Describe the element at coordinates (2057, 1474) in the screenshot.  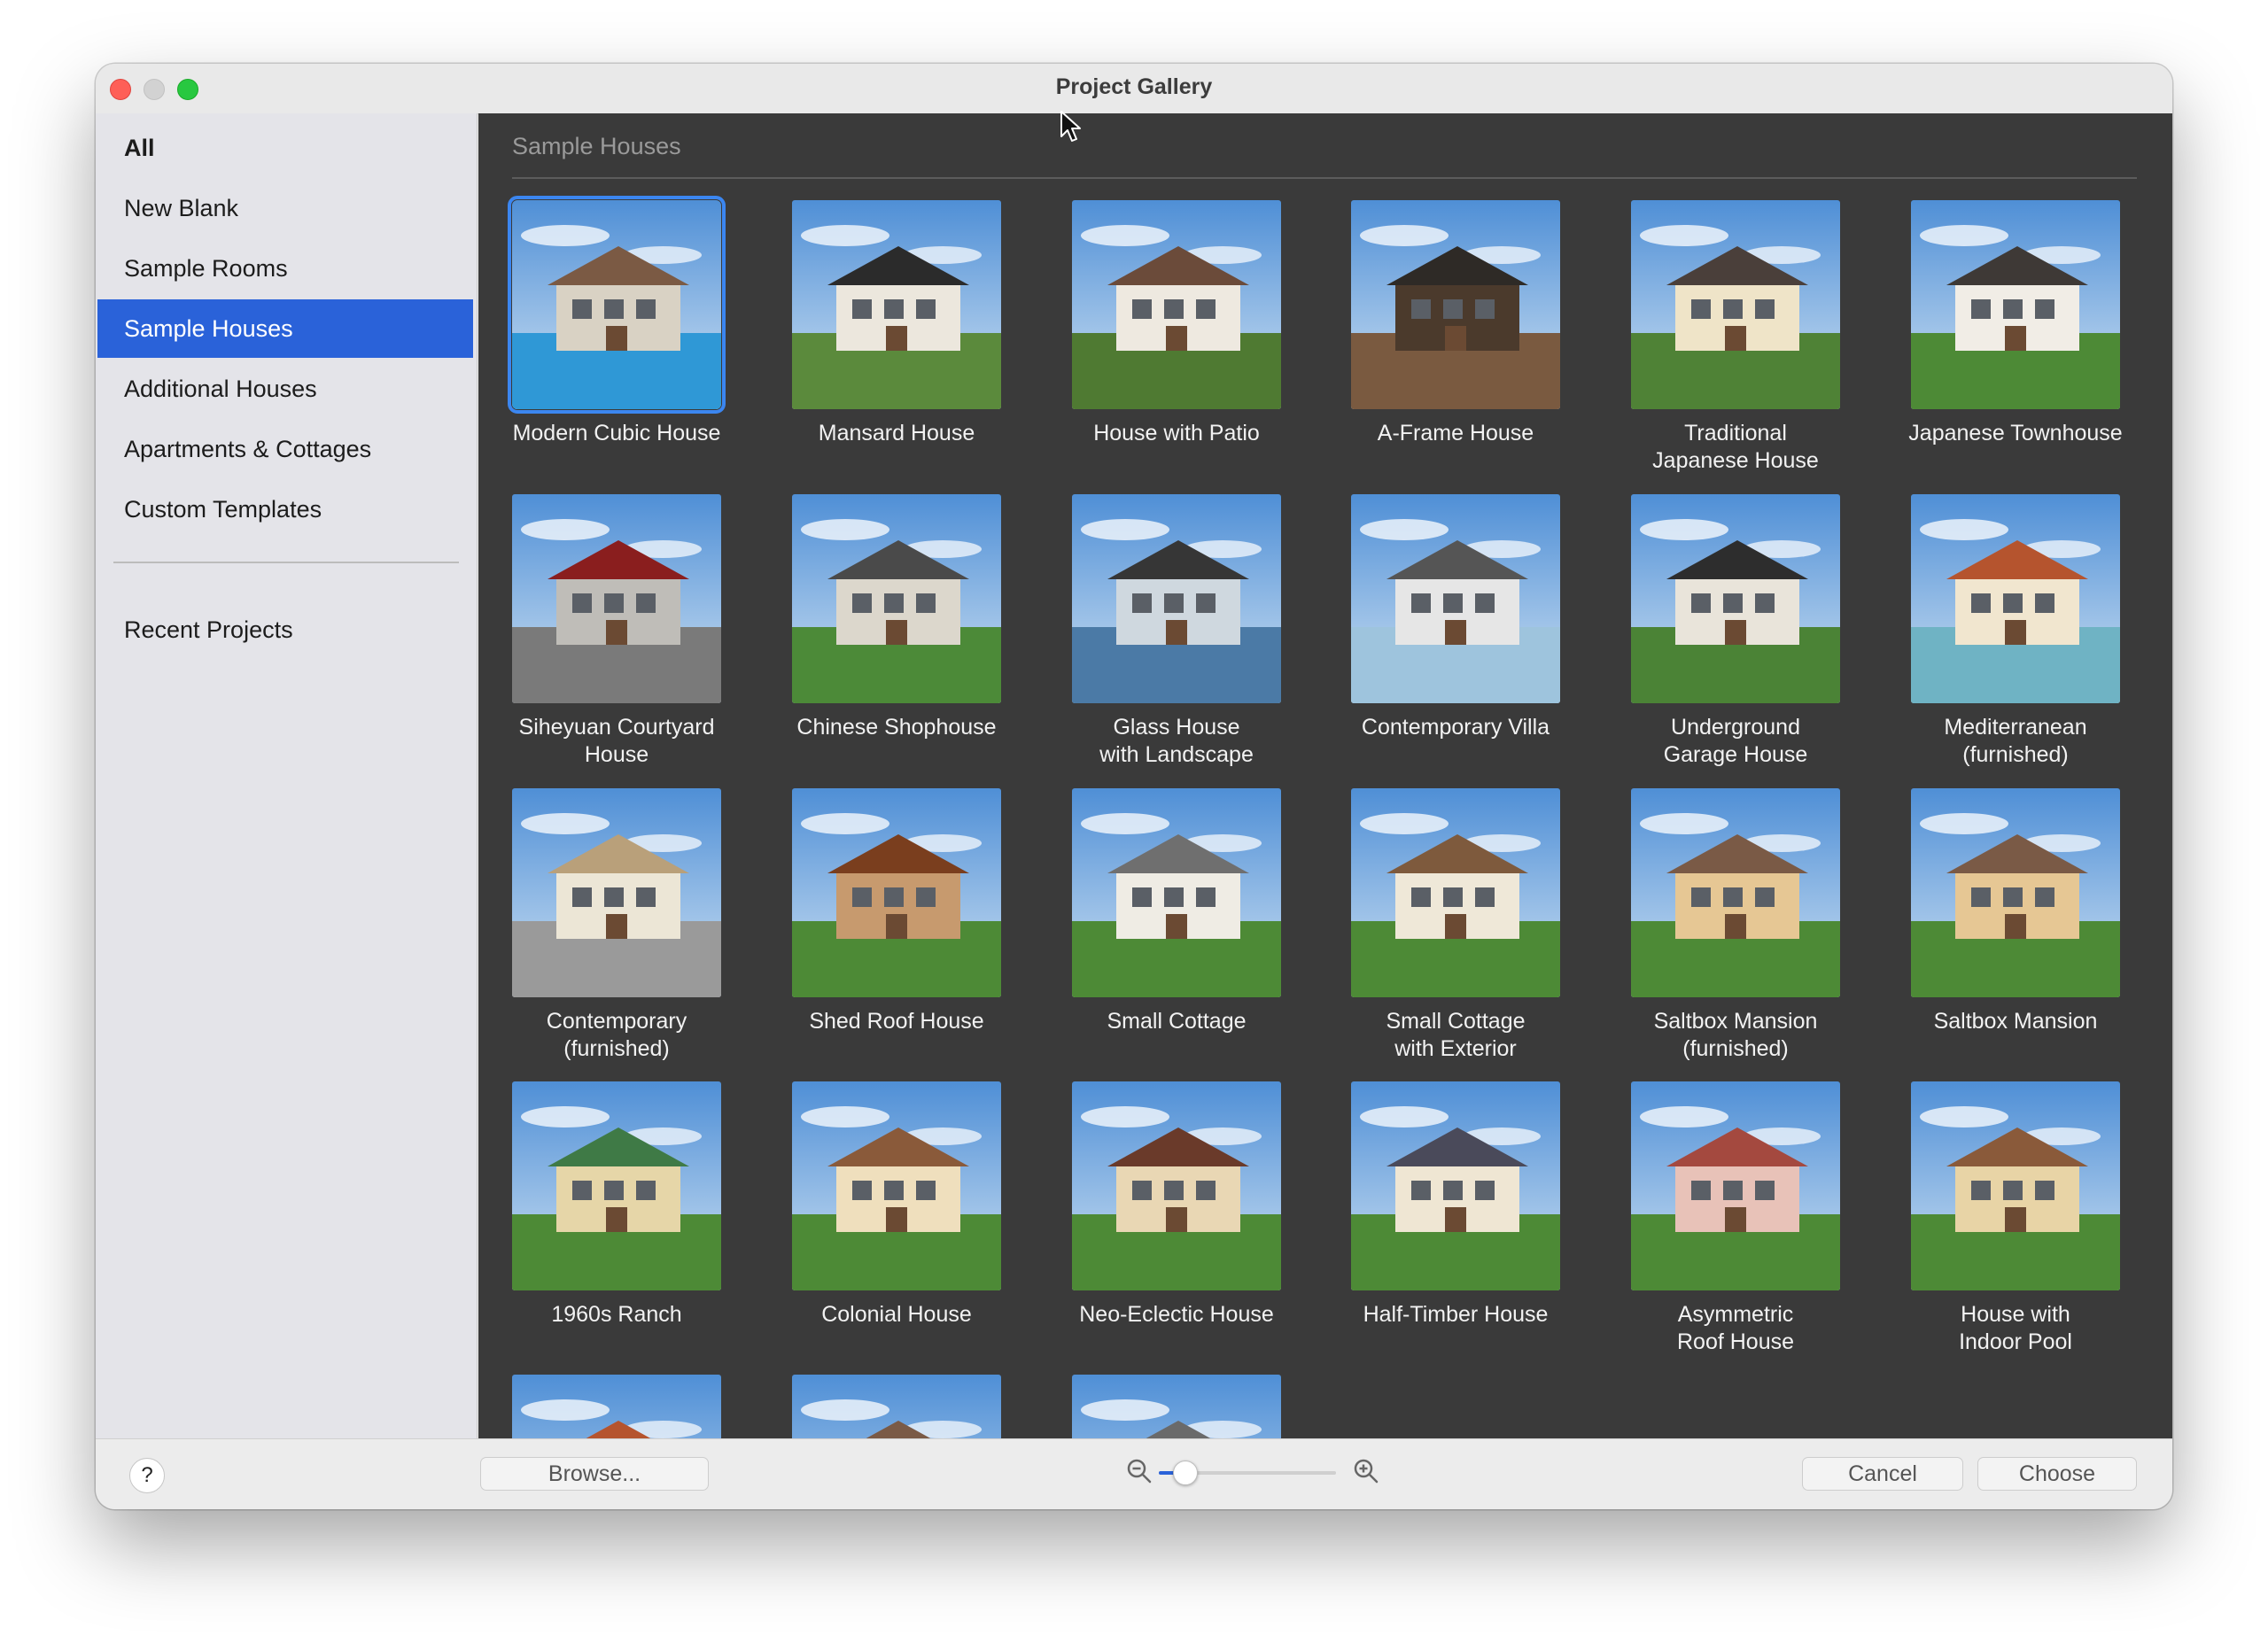
I see `choose-button: Choose` at that location.